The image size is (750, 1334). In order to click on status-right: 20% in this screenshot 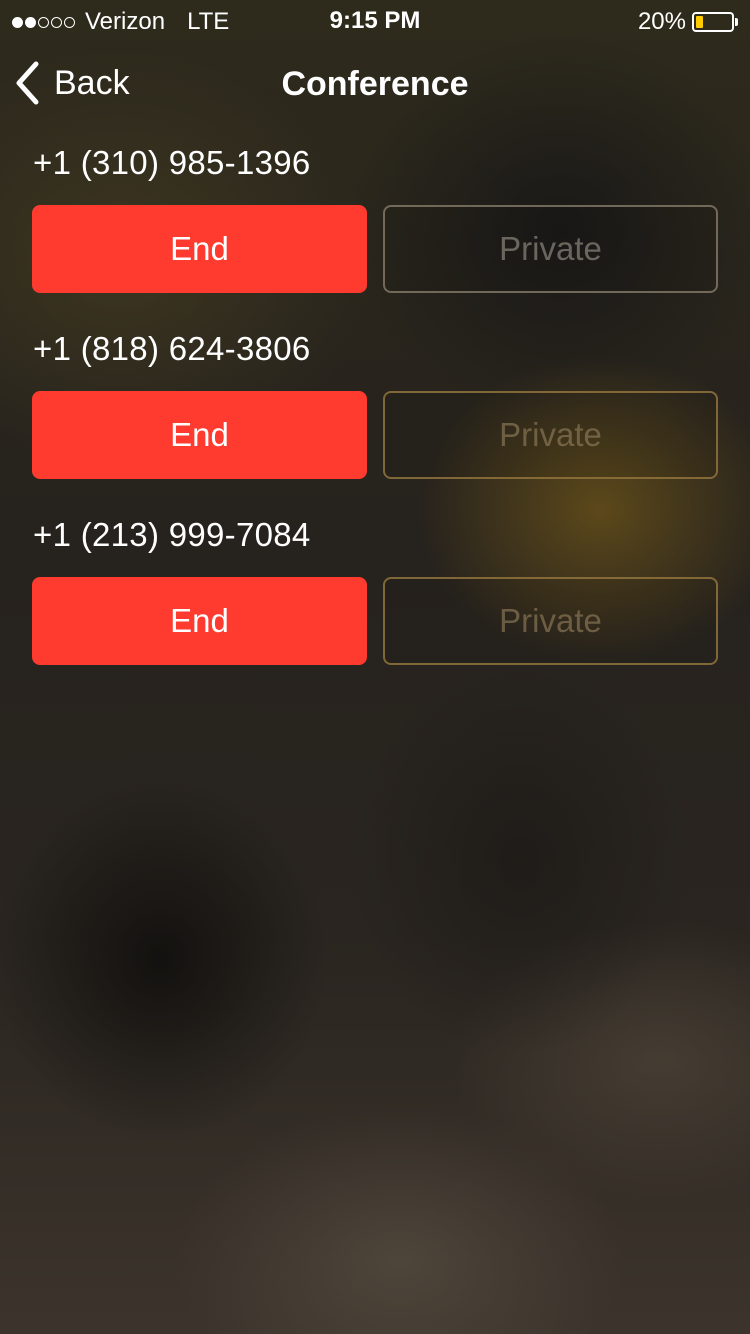, I will do `click(688, 22)`.